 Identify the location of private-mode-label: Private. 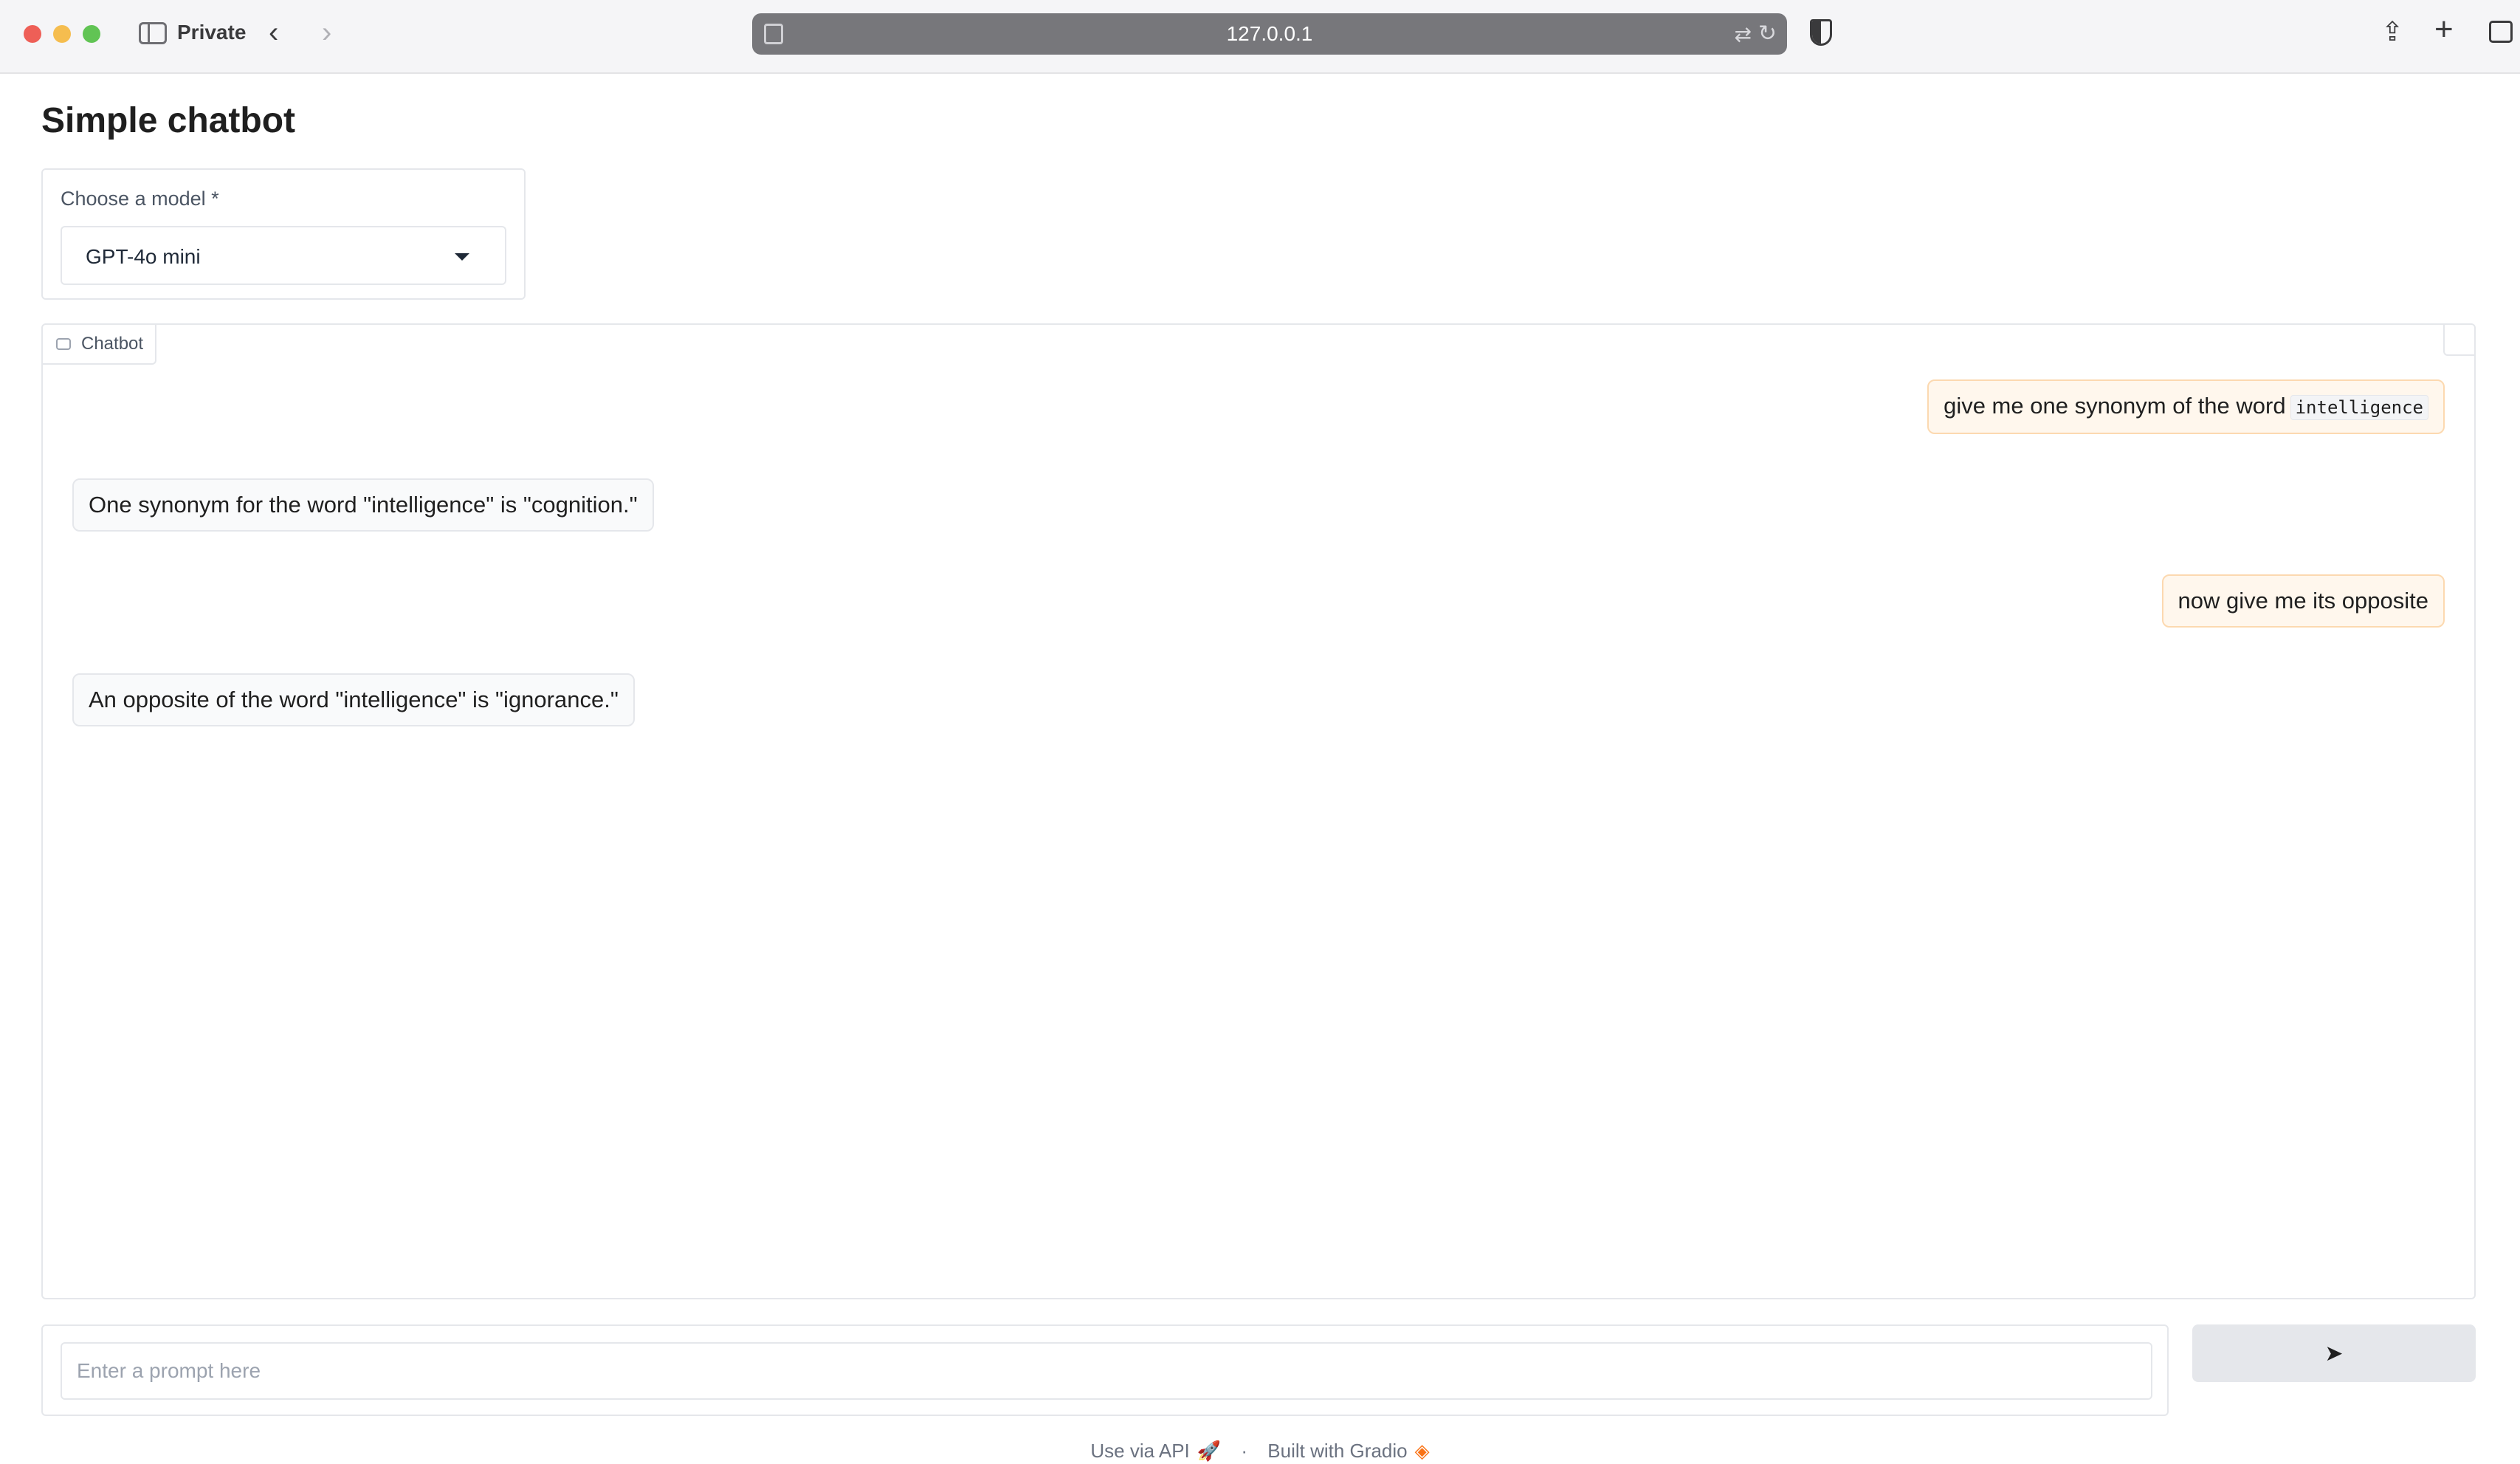
(212, 32).